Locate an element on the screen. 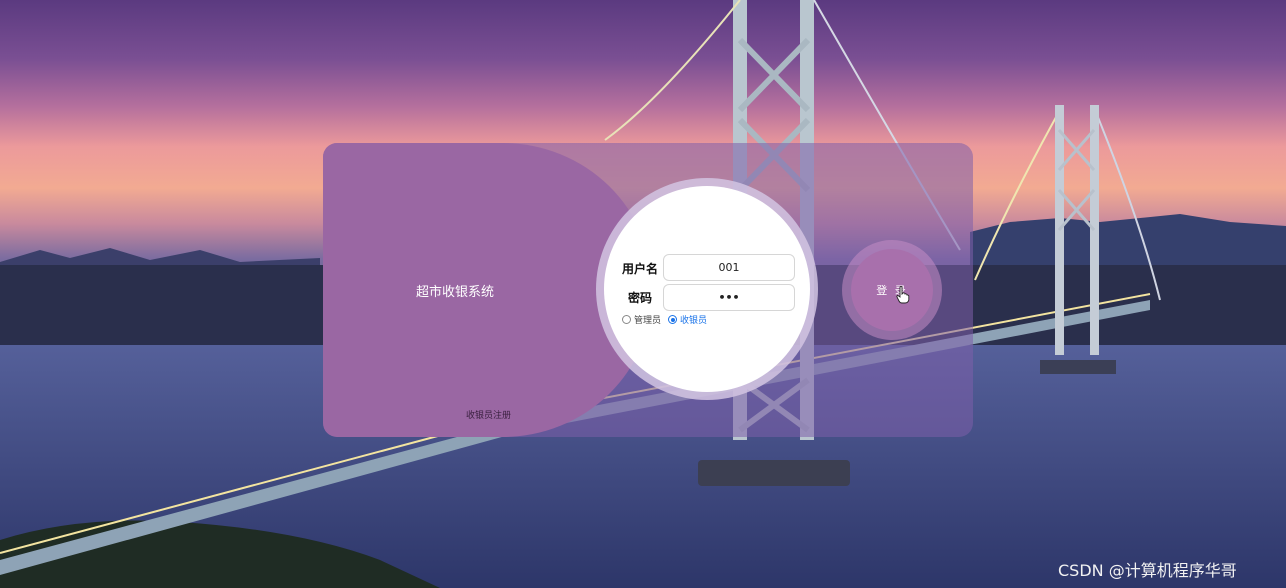 The height and width of the screenshot is (588, 1286). login-button: 登 录 is located at coordinates (892, 290).